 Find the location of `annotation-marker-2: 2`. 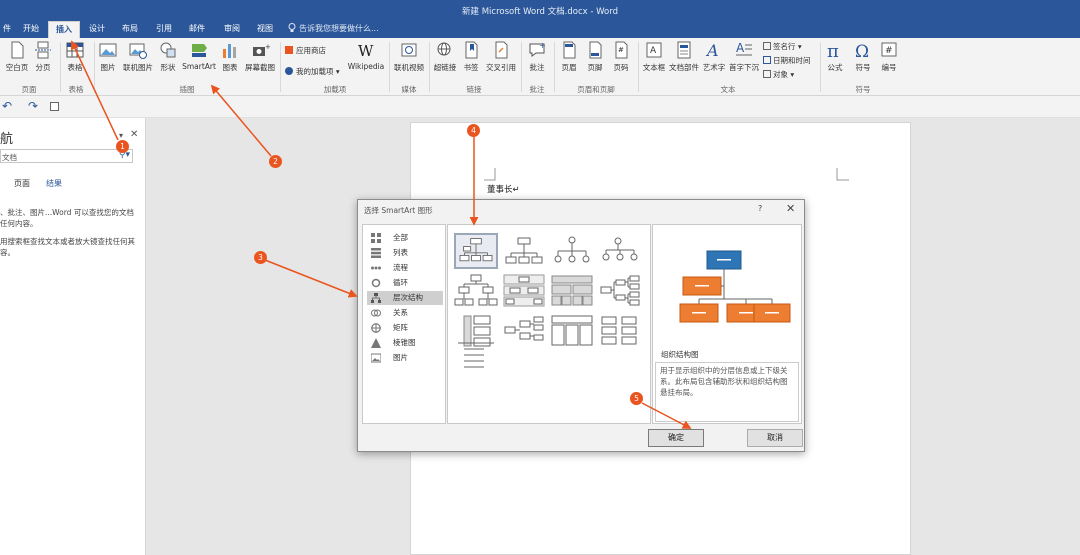

annotation-marker-2: 2 is located at coordinates (275, 161).